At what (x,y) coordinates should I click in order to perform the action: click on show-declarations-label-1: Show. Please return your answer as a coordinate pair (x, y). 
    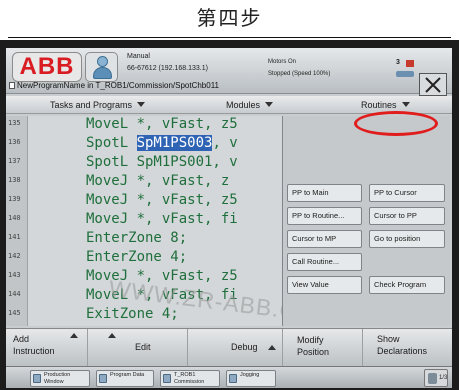
    Looking at the image, I should click on (388, 339).